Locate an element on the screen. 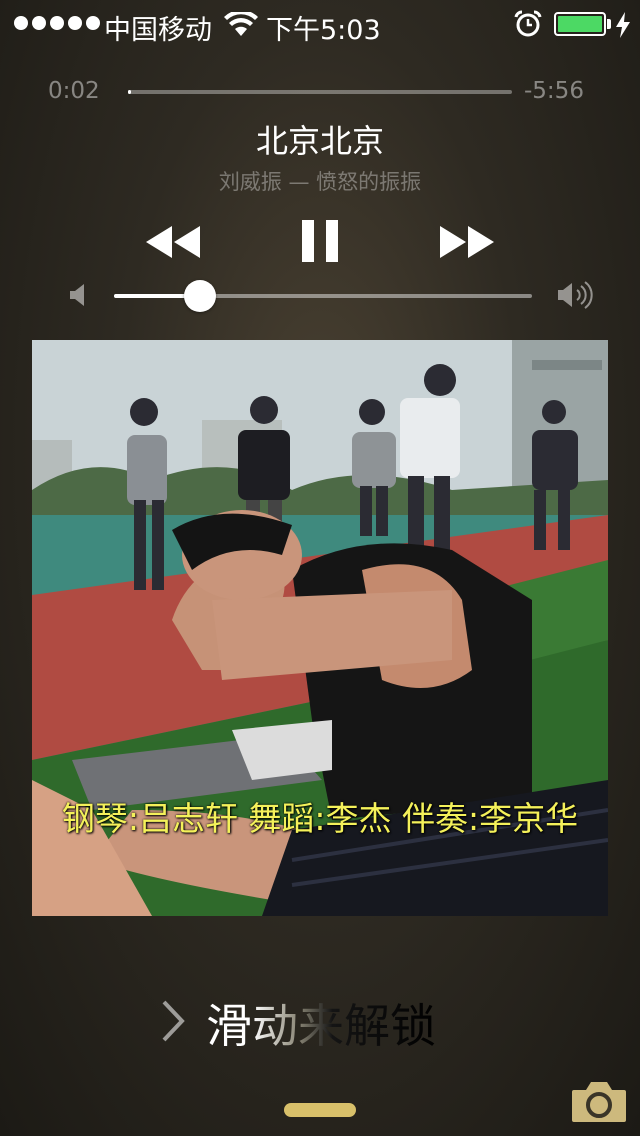 The height and width of the screenshot is (1136, 640). elapsed-time: 0:02 is located at coordinates (74, 91).